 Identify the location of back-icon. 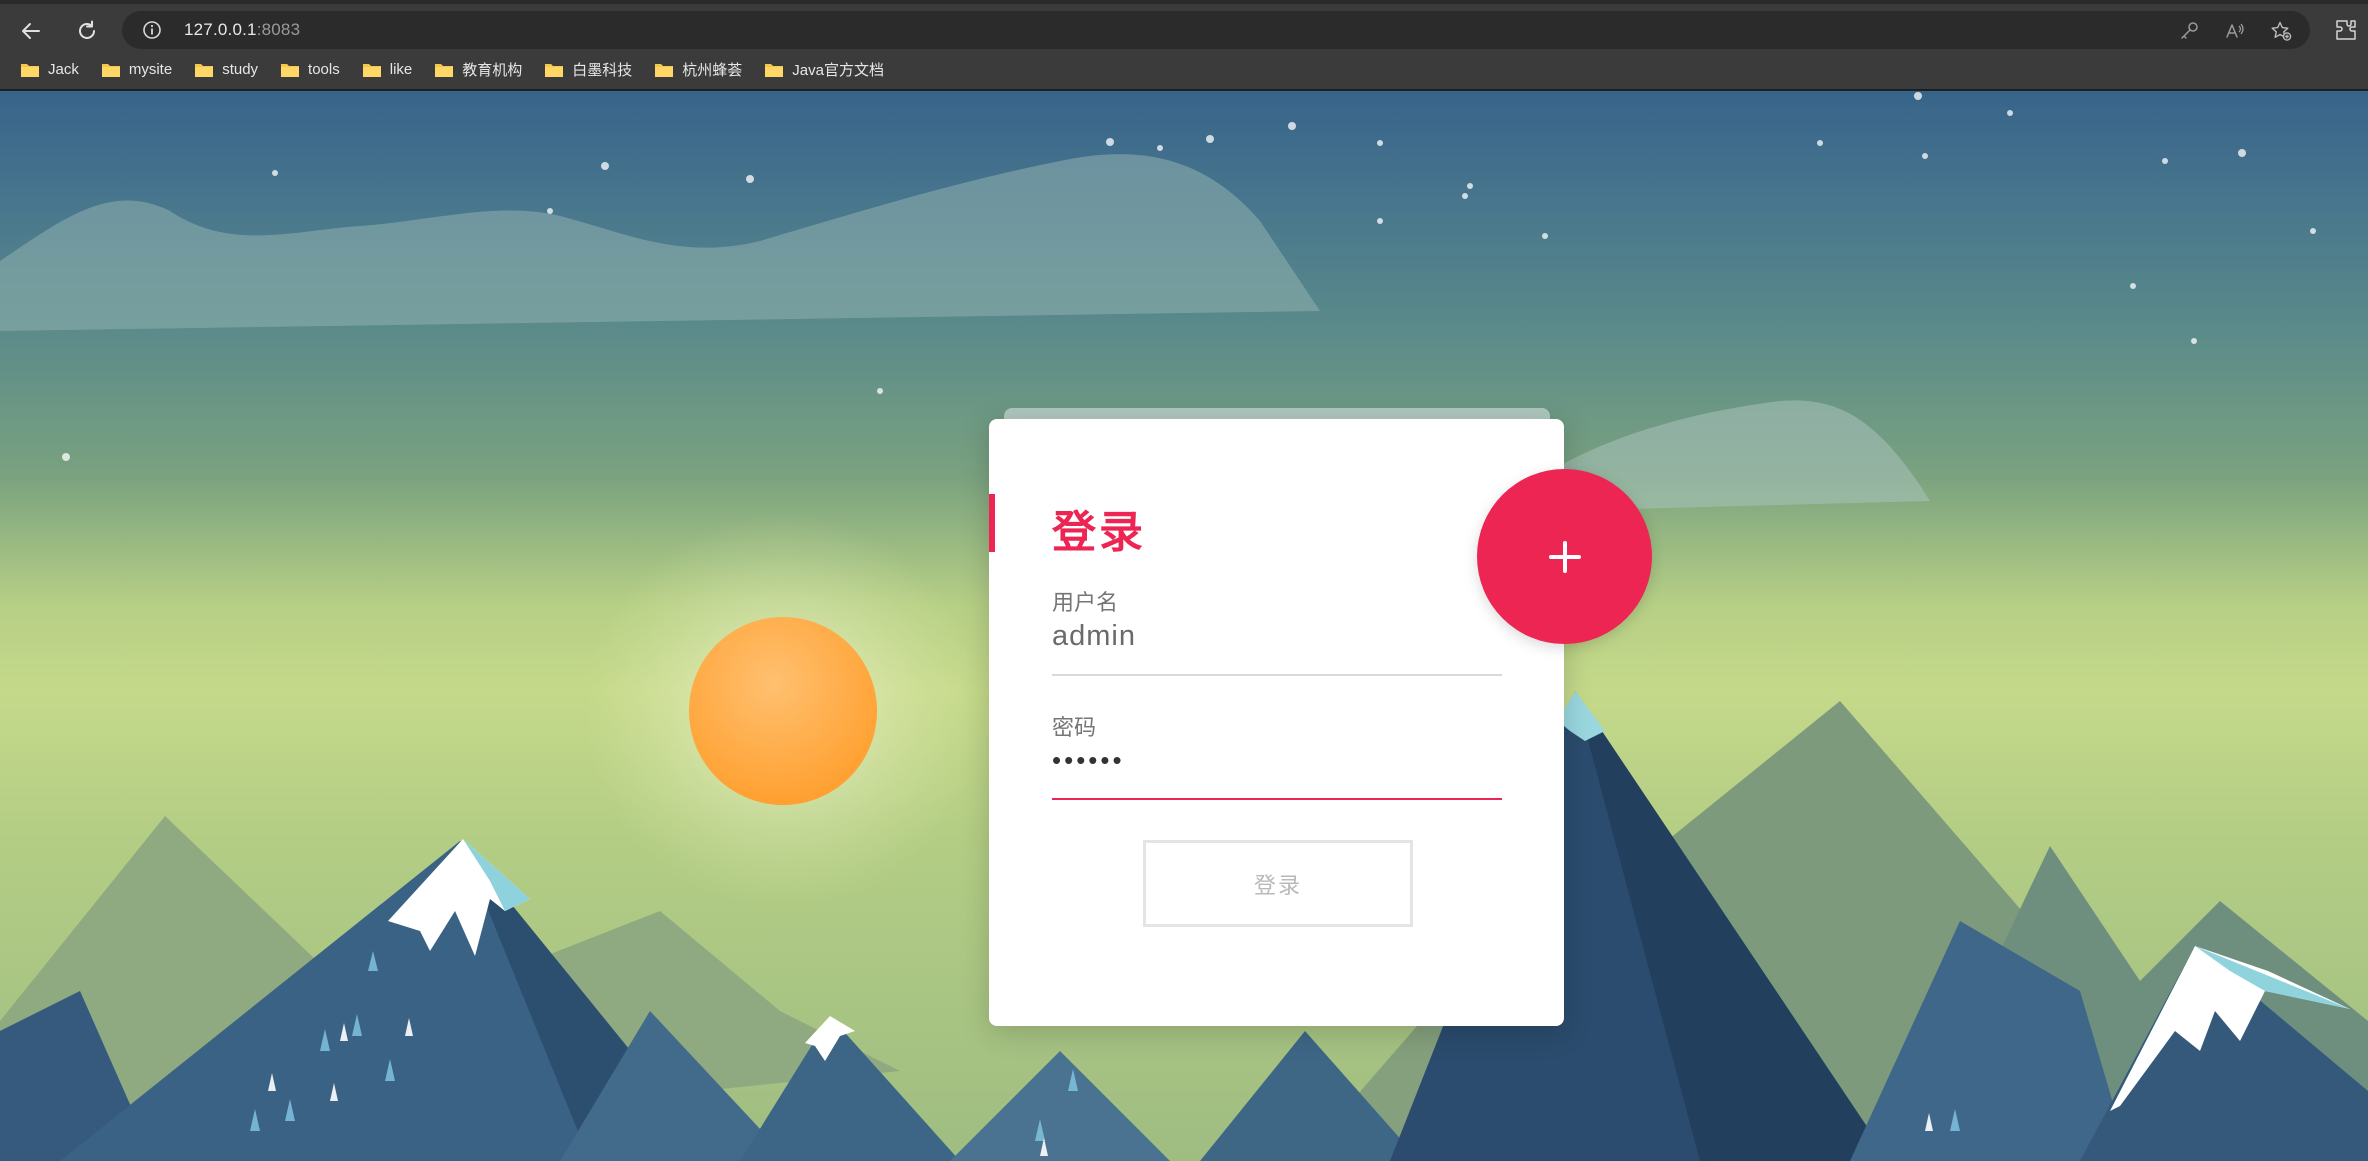
(31, 31).